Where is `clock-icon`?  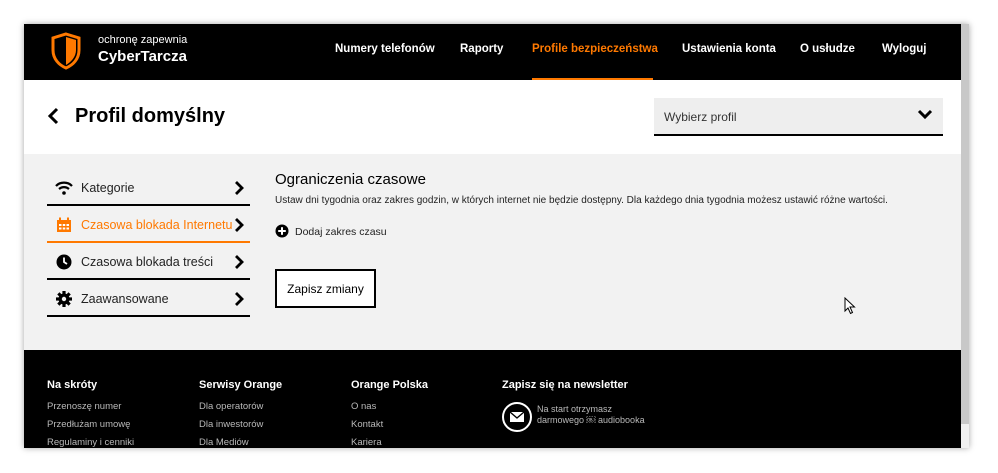 clock-icon is located at coordinates (64, 262).